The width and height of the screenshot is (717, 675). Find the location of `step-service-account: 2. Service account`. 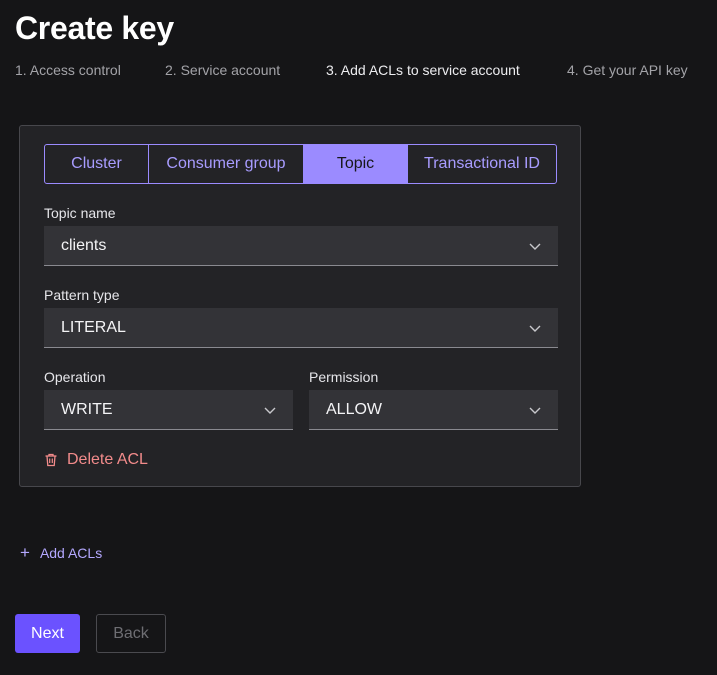

step-service-account: 2. Service account is located at coordinates (222, 70).